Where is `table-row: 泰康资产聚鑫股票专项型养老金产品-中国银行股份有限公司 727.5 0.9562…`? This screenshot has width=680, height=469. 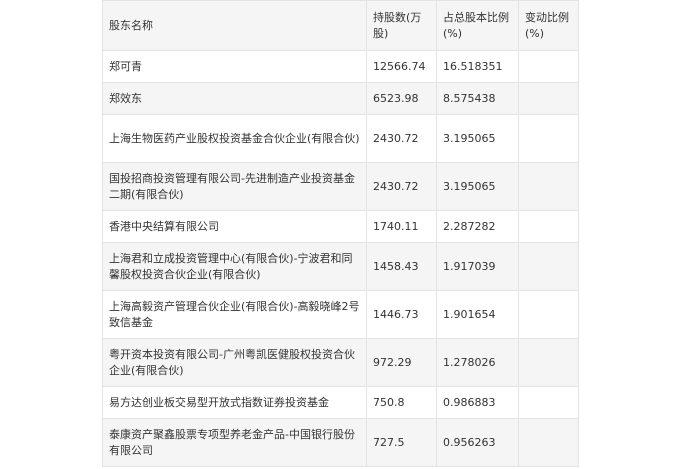 table-row: 泰康资产聚鑫股票专项型养老金产品-中国银行股份有限公司 727.5 0.9562… is located at coordinates (340, 442).